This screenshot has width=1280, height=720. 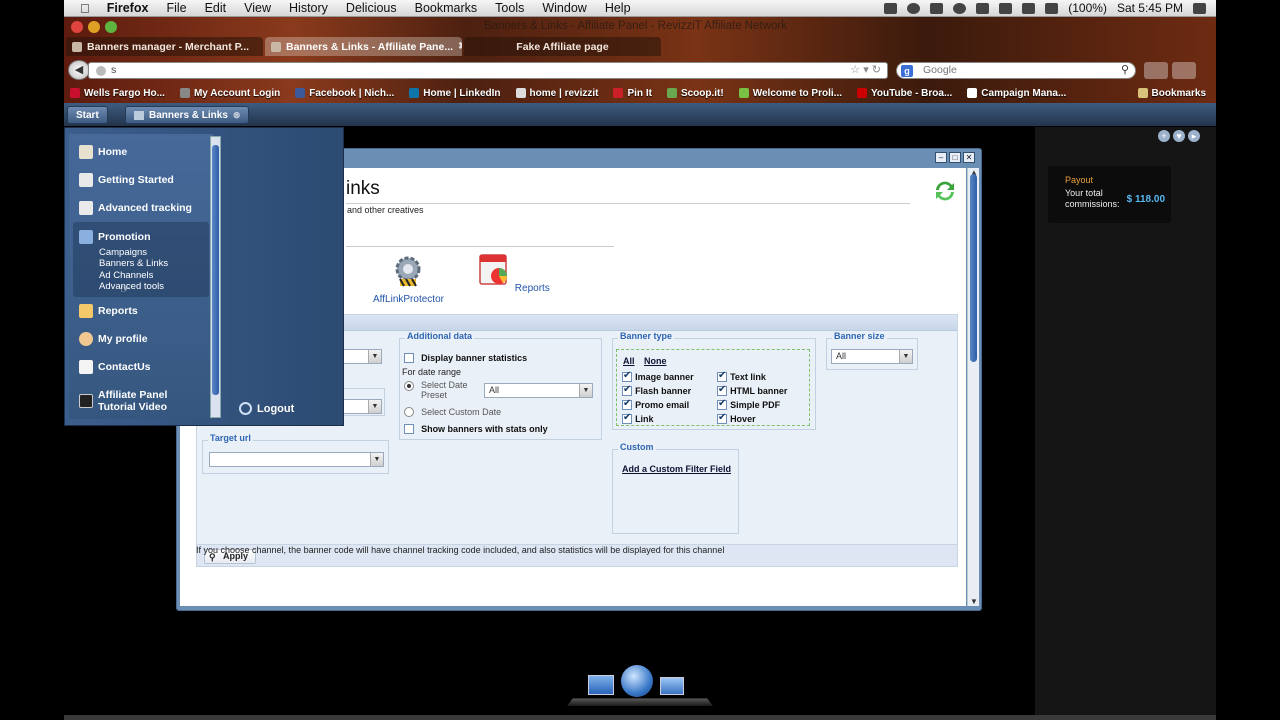 What do you see at coordinates (973, 387) in the screenshot?
I see `window-scrollbar: ▲ ▼` at bounding box center [973, 387].